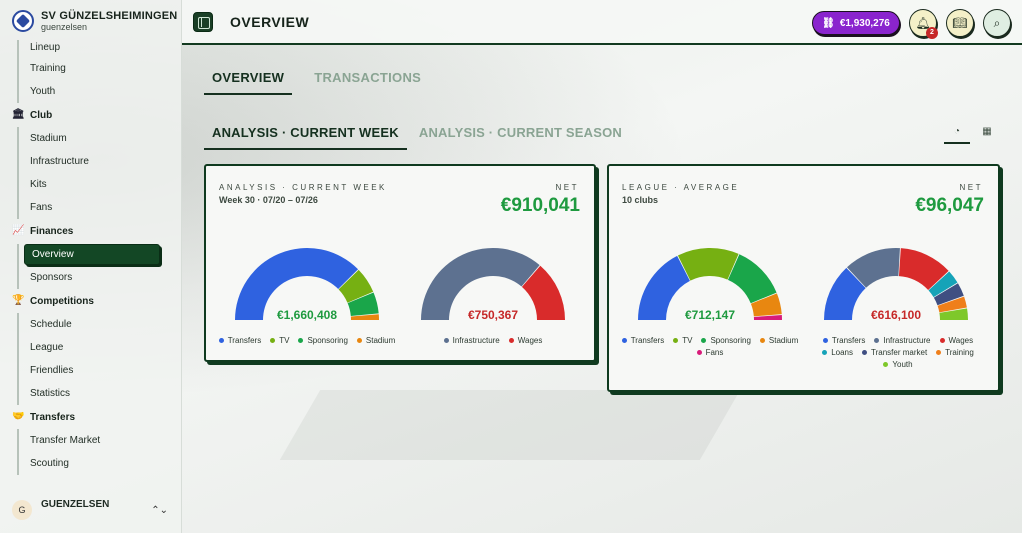 This screenshot has width=1022, height=533. Describe the element at coordinates (681, 187) in the screenshot. I see `card-label: LEAGUE · AVERAGE` at that location.